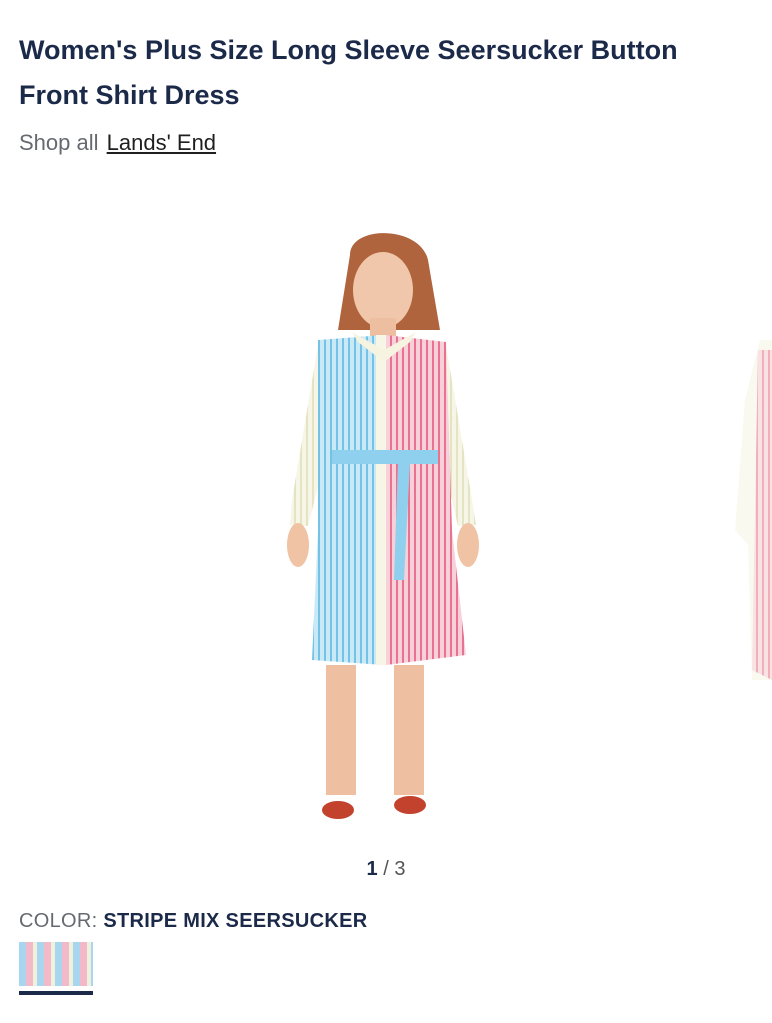  What do you see at coordinates (56, 993) in the screenshot?
I see `swatch-selected-indicator` at bounding box center [56, 993].